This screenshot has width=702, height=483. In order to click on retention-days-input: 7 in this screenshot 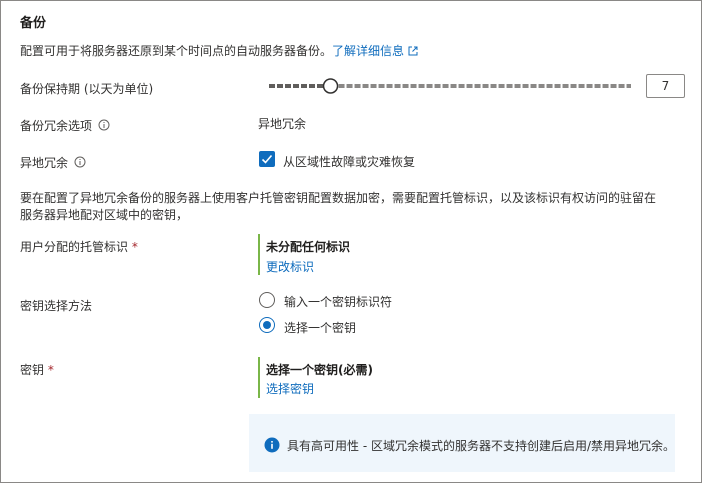, I will do `click(665, 86)`.